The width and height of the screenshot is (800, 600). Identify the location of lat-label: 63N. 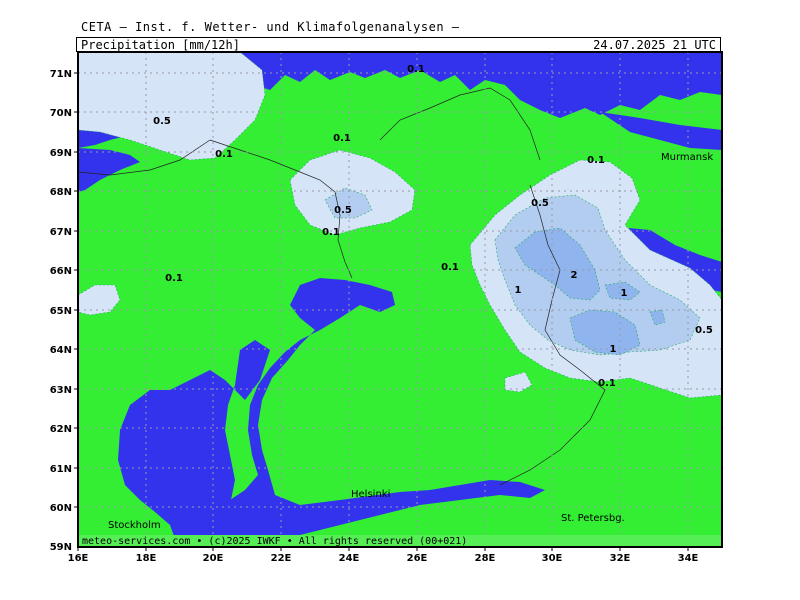
(61, 390).